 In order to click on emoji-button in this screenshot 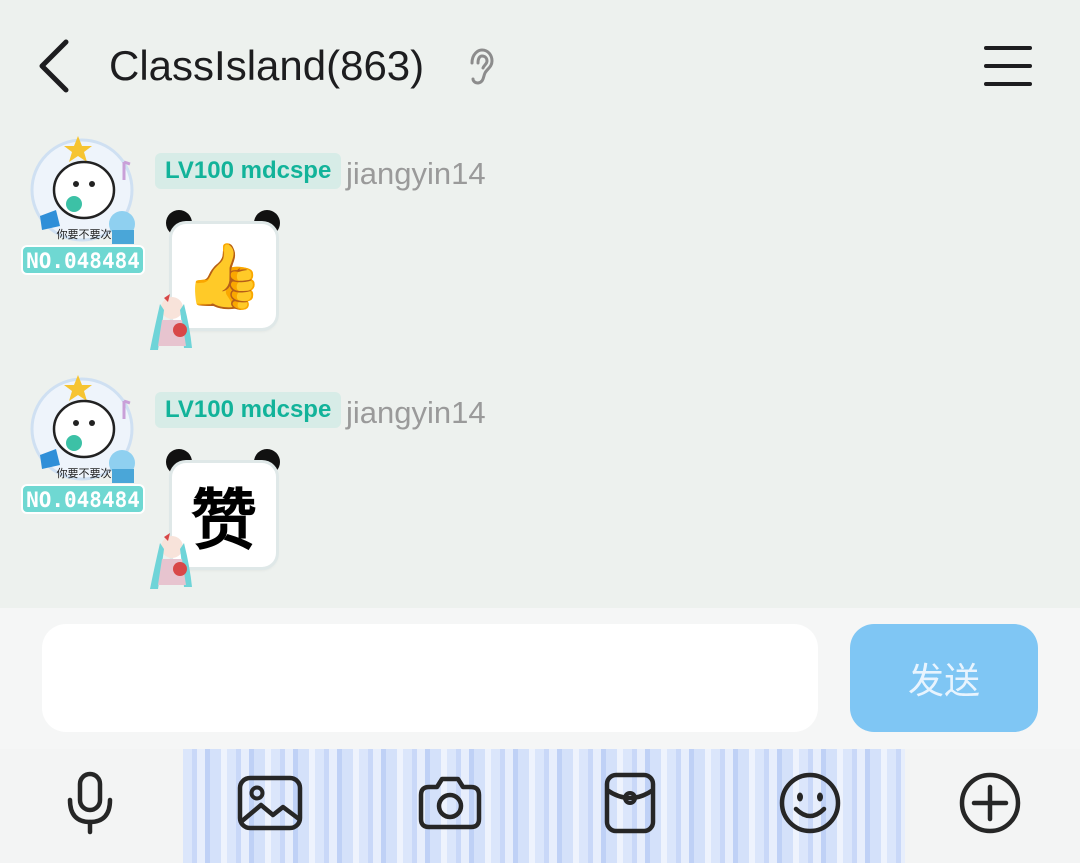, I will do `click(810, 803)`.